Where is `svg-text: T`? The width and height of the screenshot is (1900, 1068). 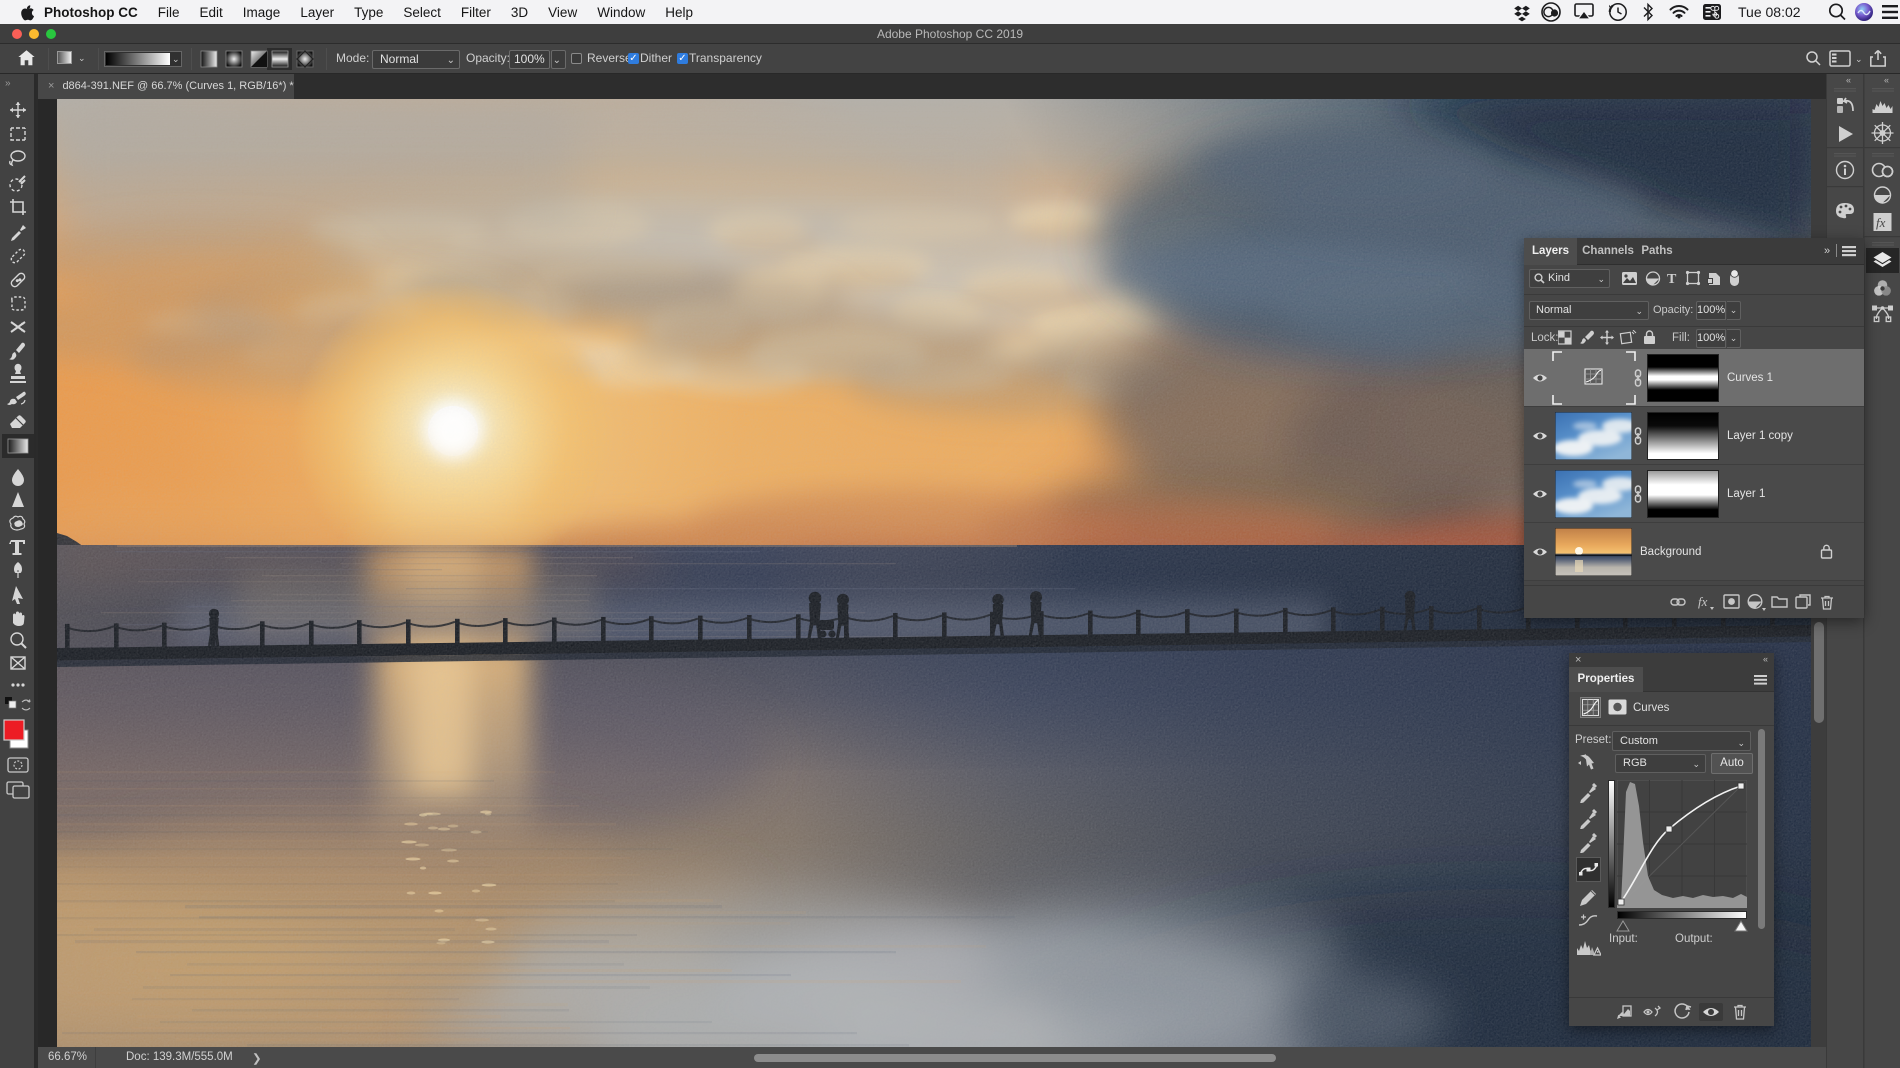
svg-text: T is located at coordinates (1672, 279).